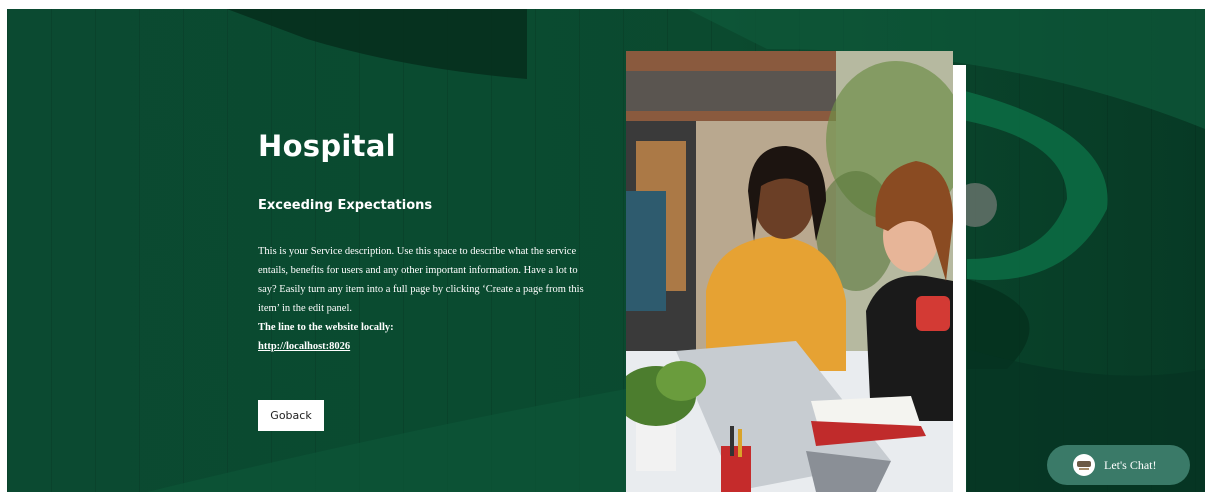 The width and height of the screenshot is (1206, 492). I want to click on chat-label: Let's Chat!, so click(1130, 464).